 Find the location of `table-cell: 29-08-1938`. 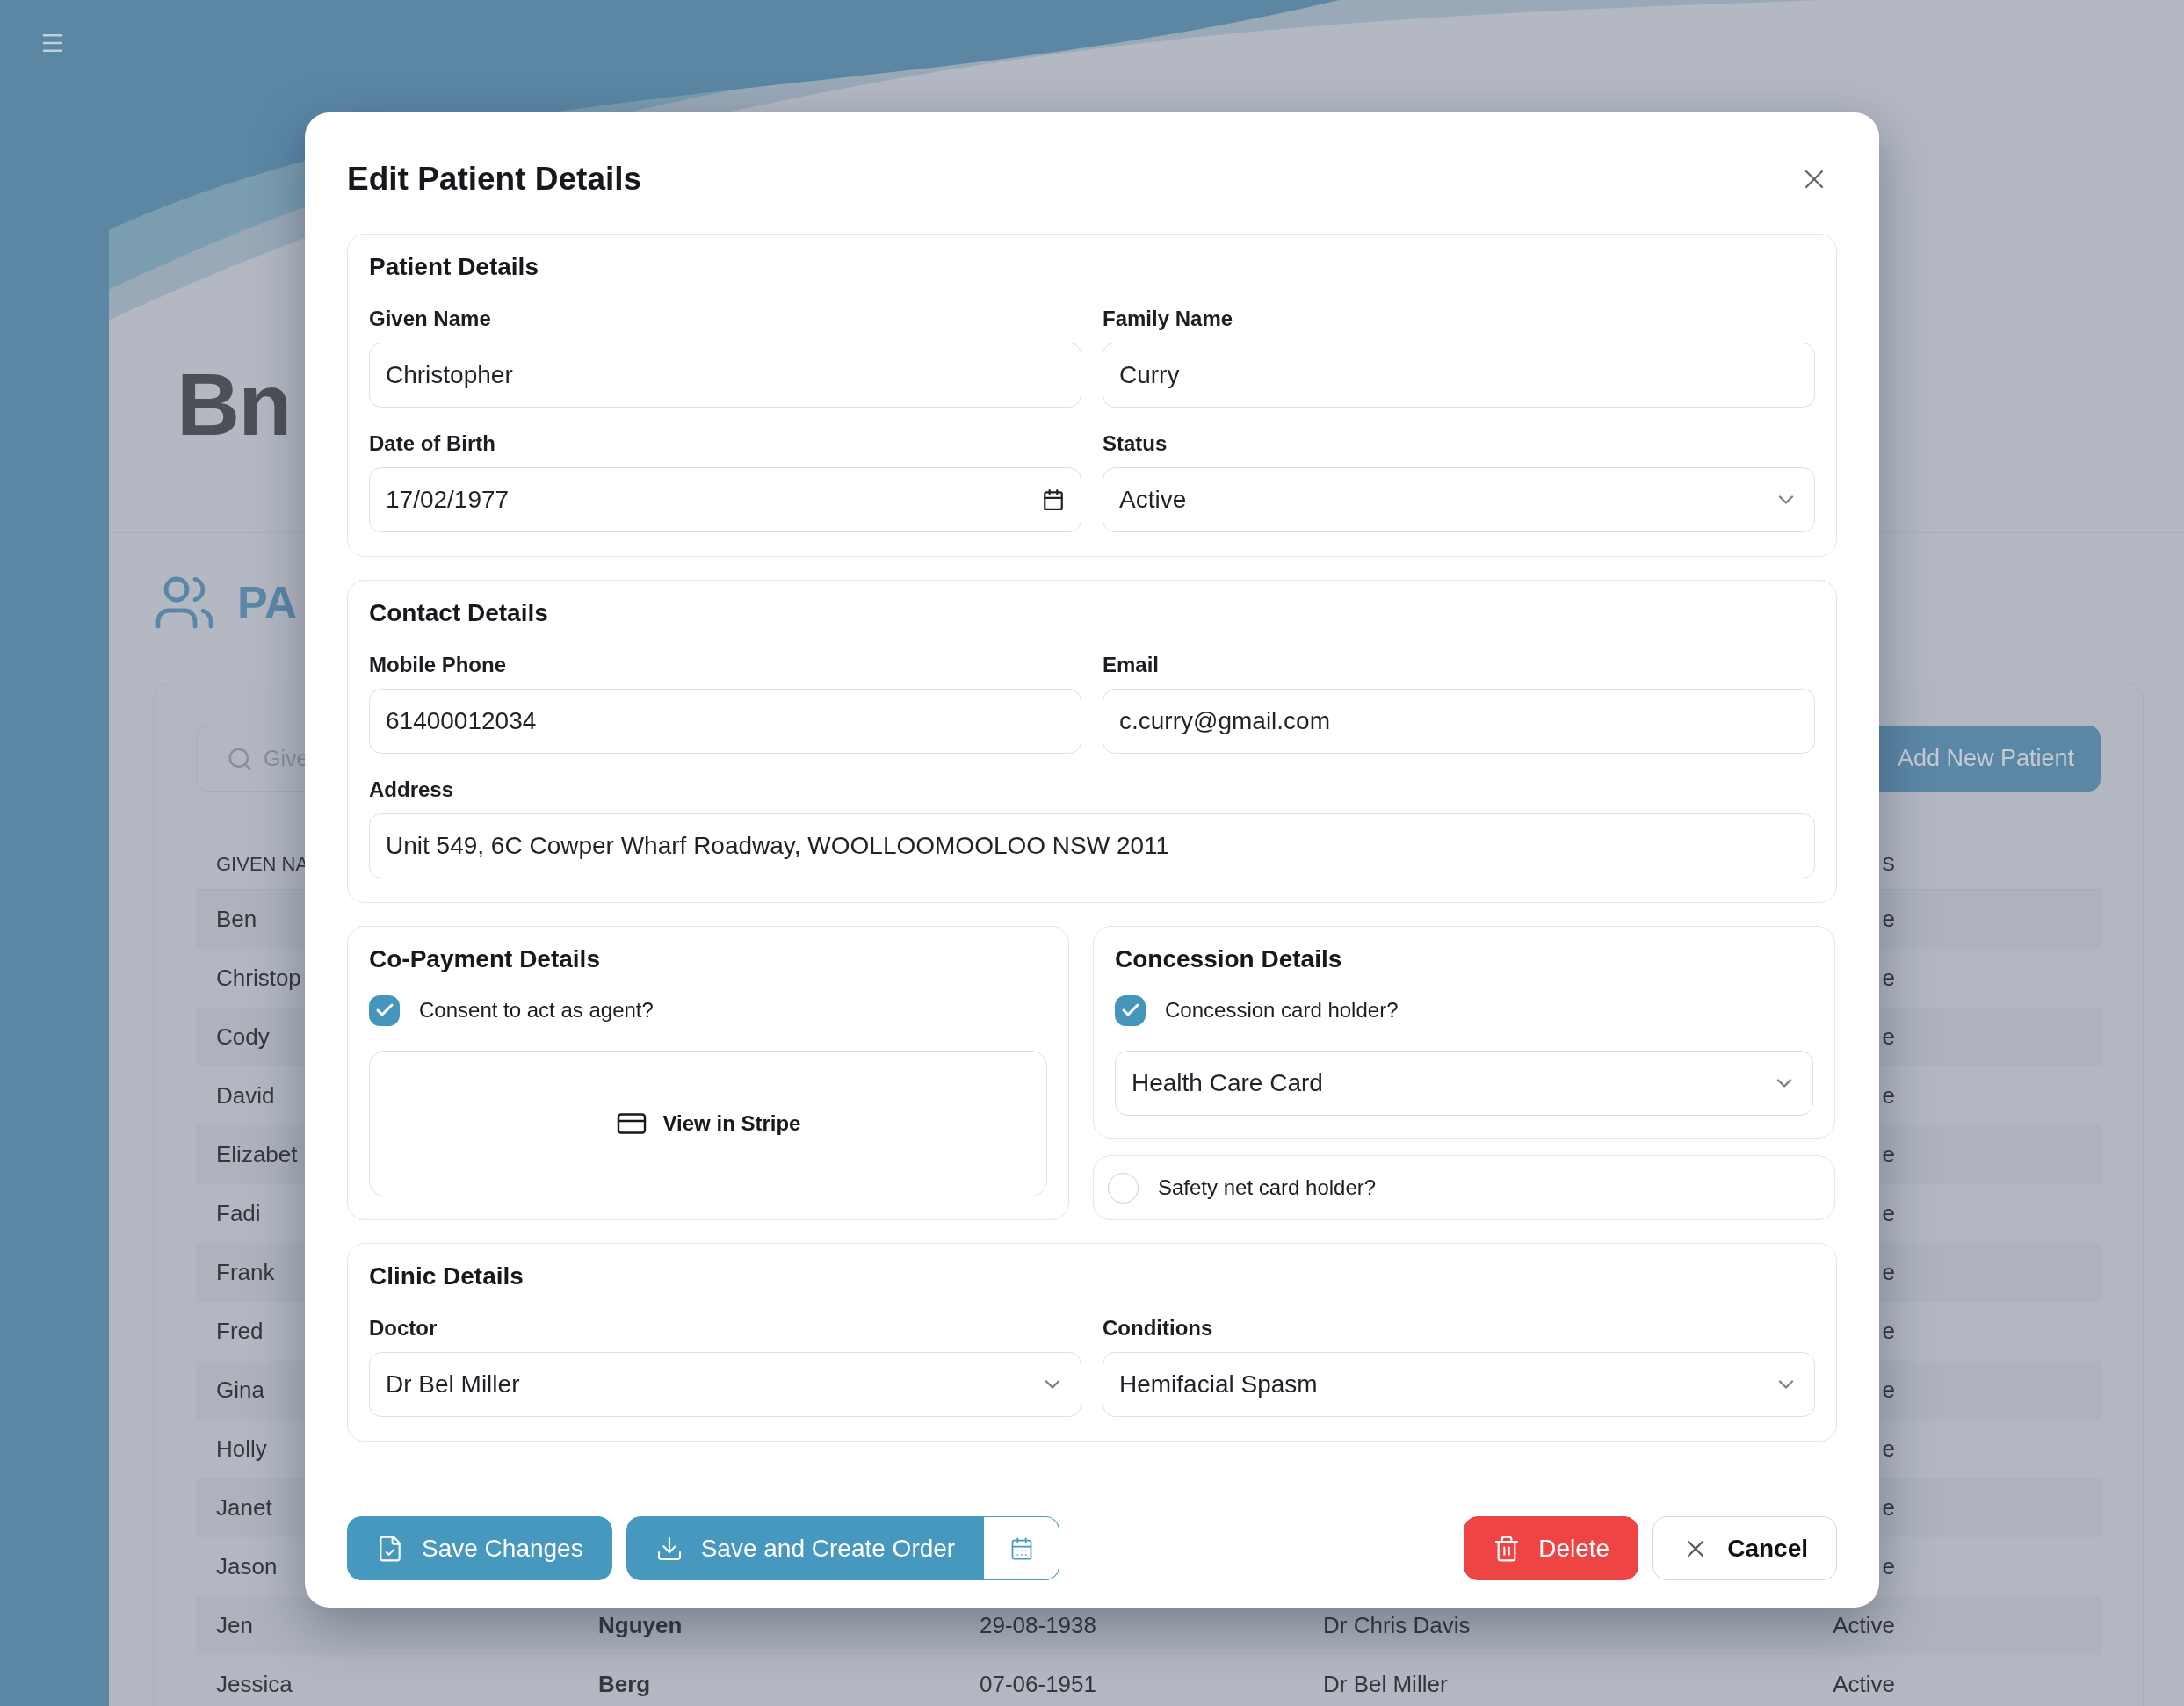

table-cell: 29-08-1938 is located at coordinates (1038, 1625).